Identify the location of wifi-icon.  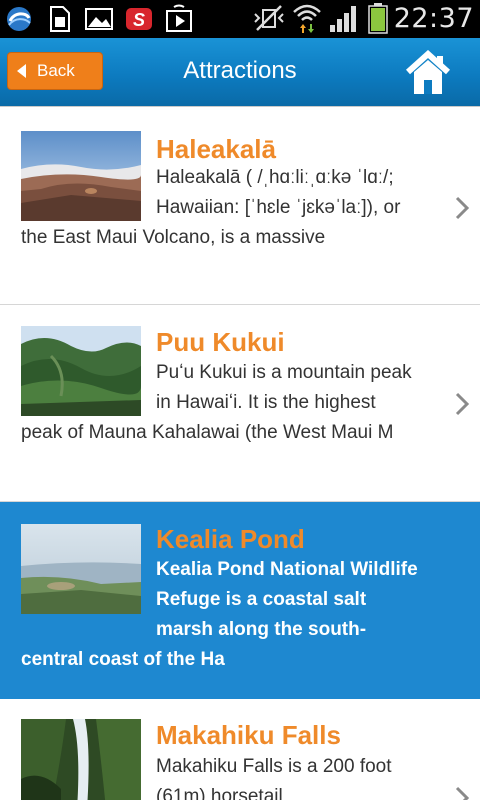
(306, 18).